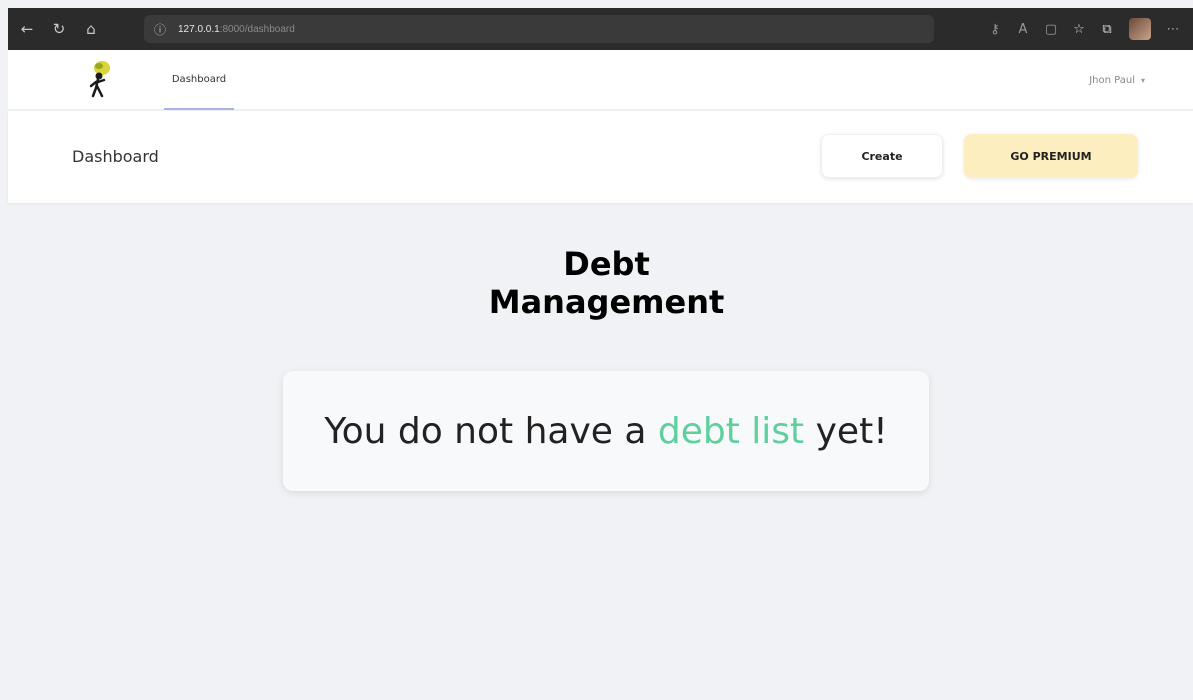 The image size is (1193, 700). I want to click on url-text: 127.0.0.1:8000/dashboard, so click(236, 29).